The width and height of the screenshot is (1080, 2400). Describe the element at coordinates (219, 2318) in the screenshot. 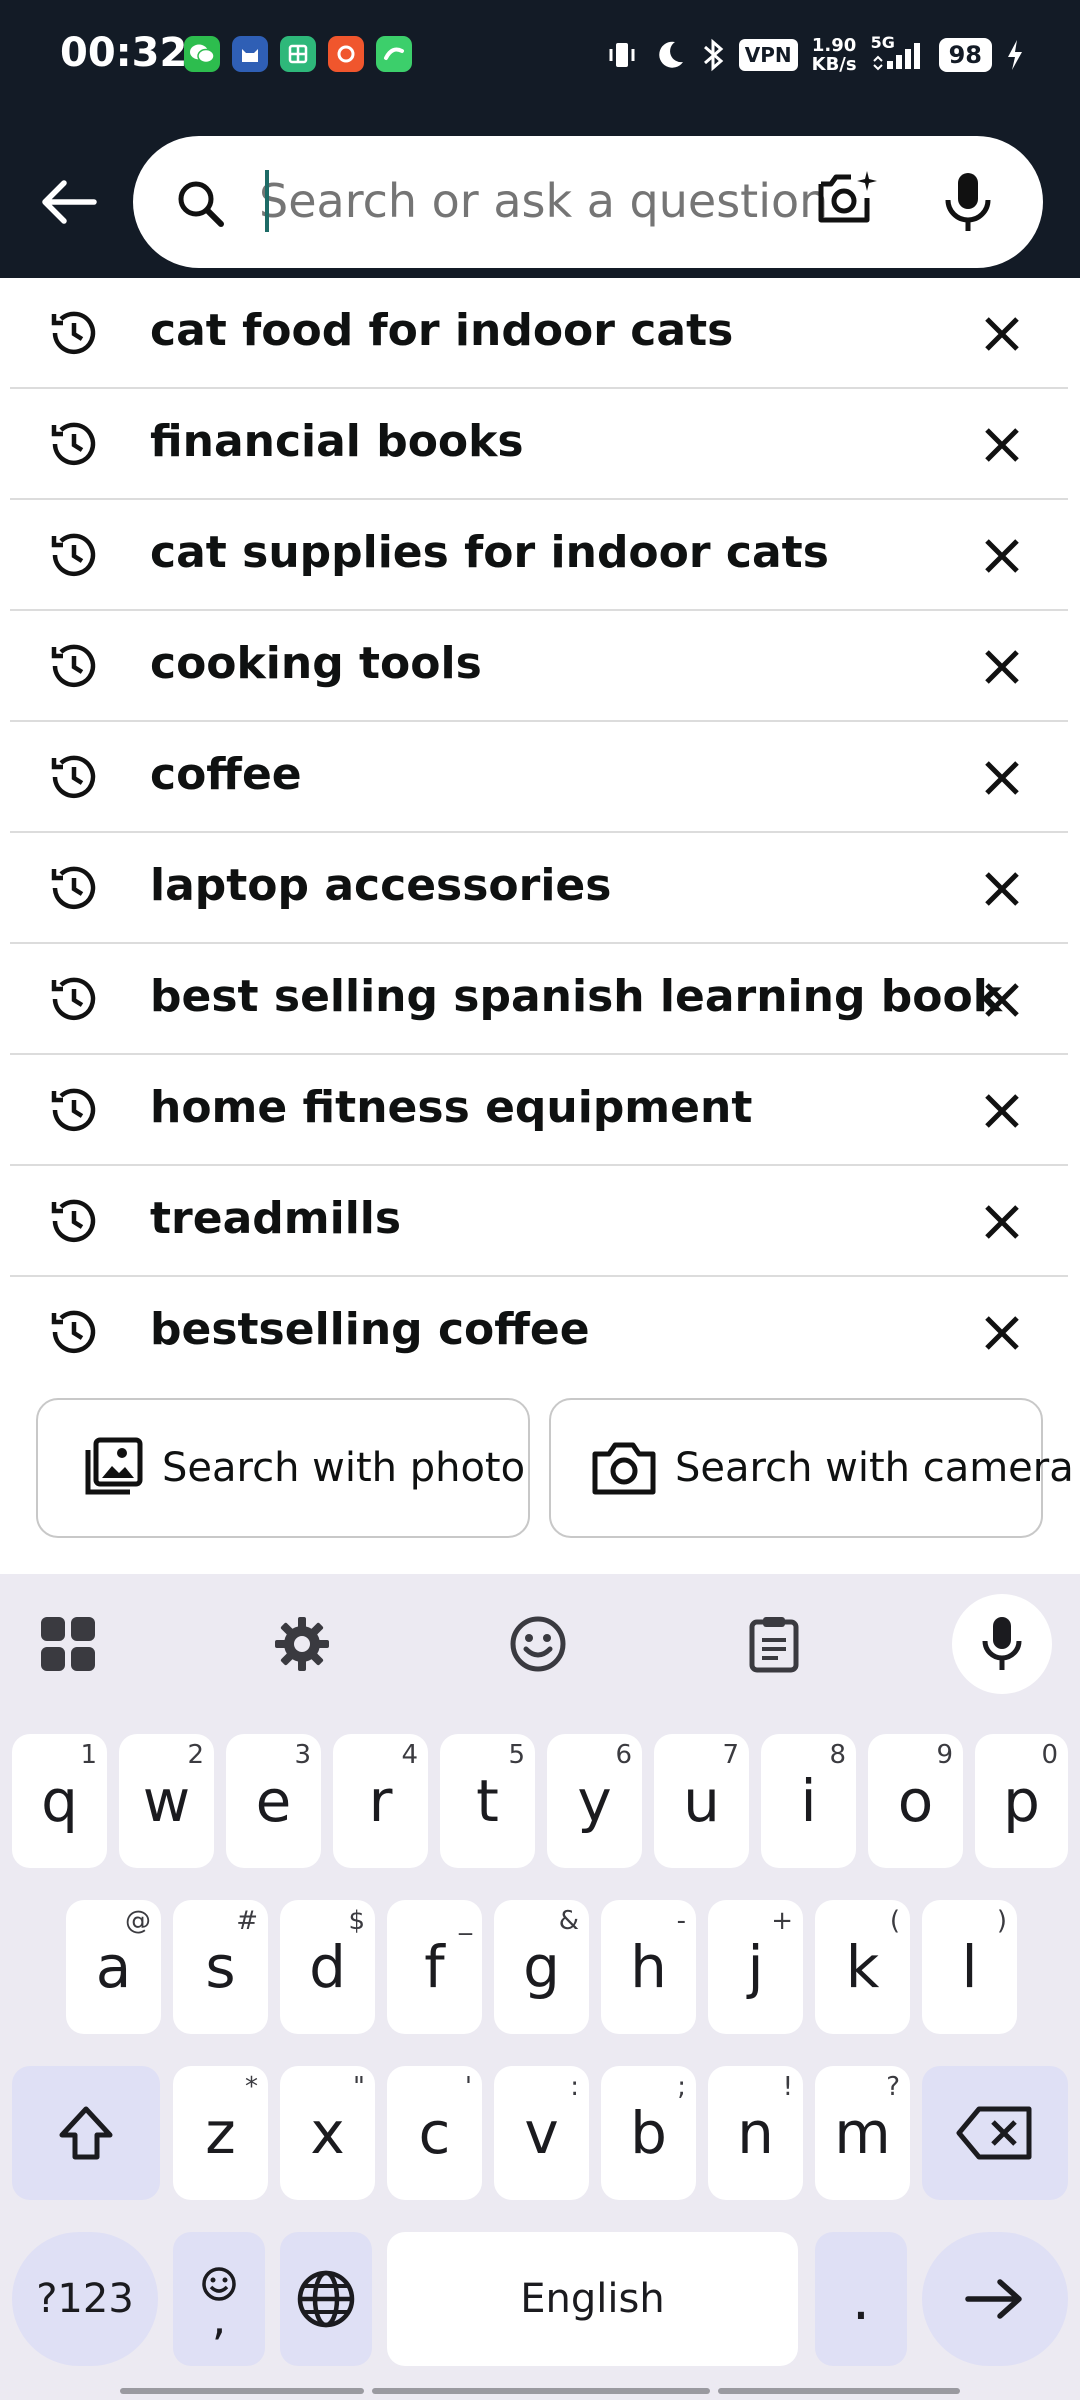

I see `comma-char: ,` at that location.